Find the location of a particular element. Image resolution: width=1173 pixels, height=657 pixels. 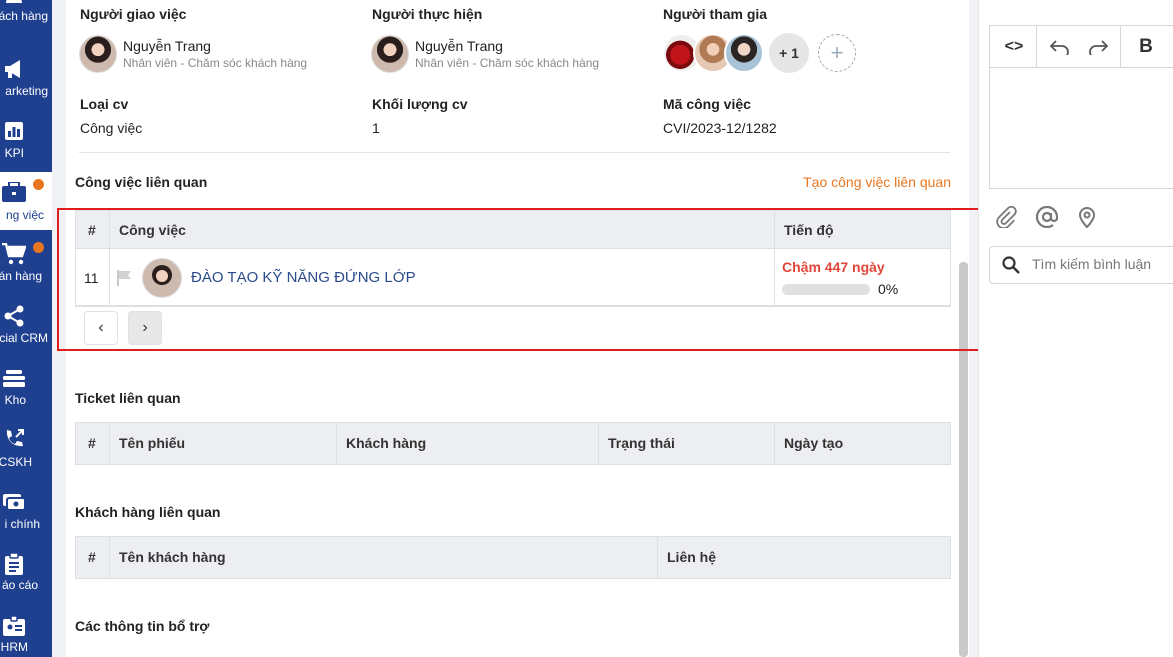

sidebar-item-hrm: HRM is located at coordinates (26, 633).